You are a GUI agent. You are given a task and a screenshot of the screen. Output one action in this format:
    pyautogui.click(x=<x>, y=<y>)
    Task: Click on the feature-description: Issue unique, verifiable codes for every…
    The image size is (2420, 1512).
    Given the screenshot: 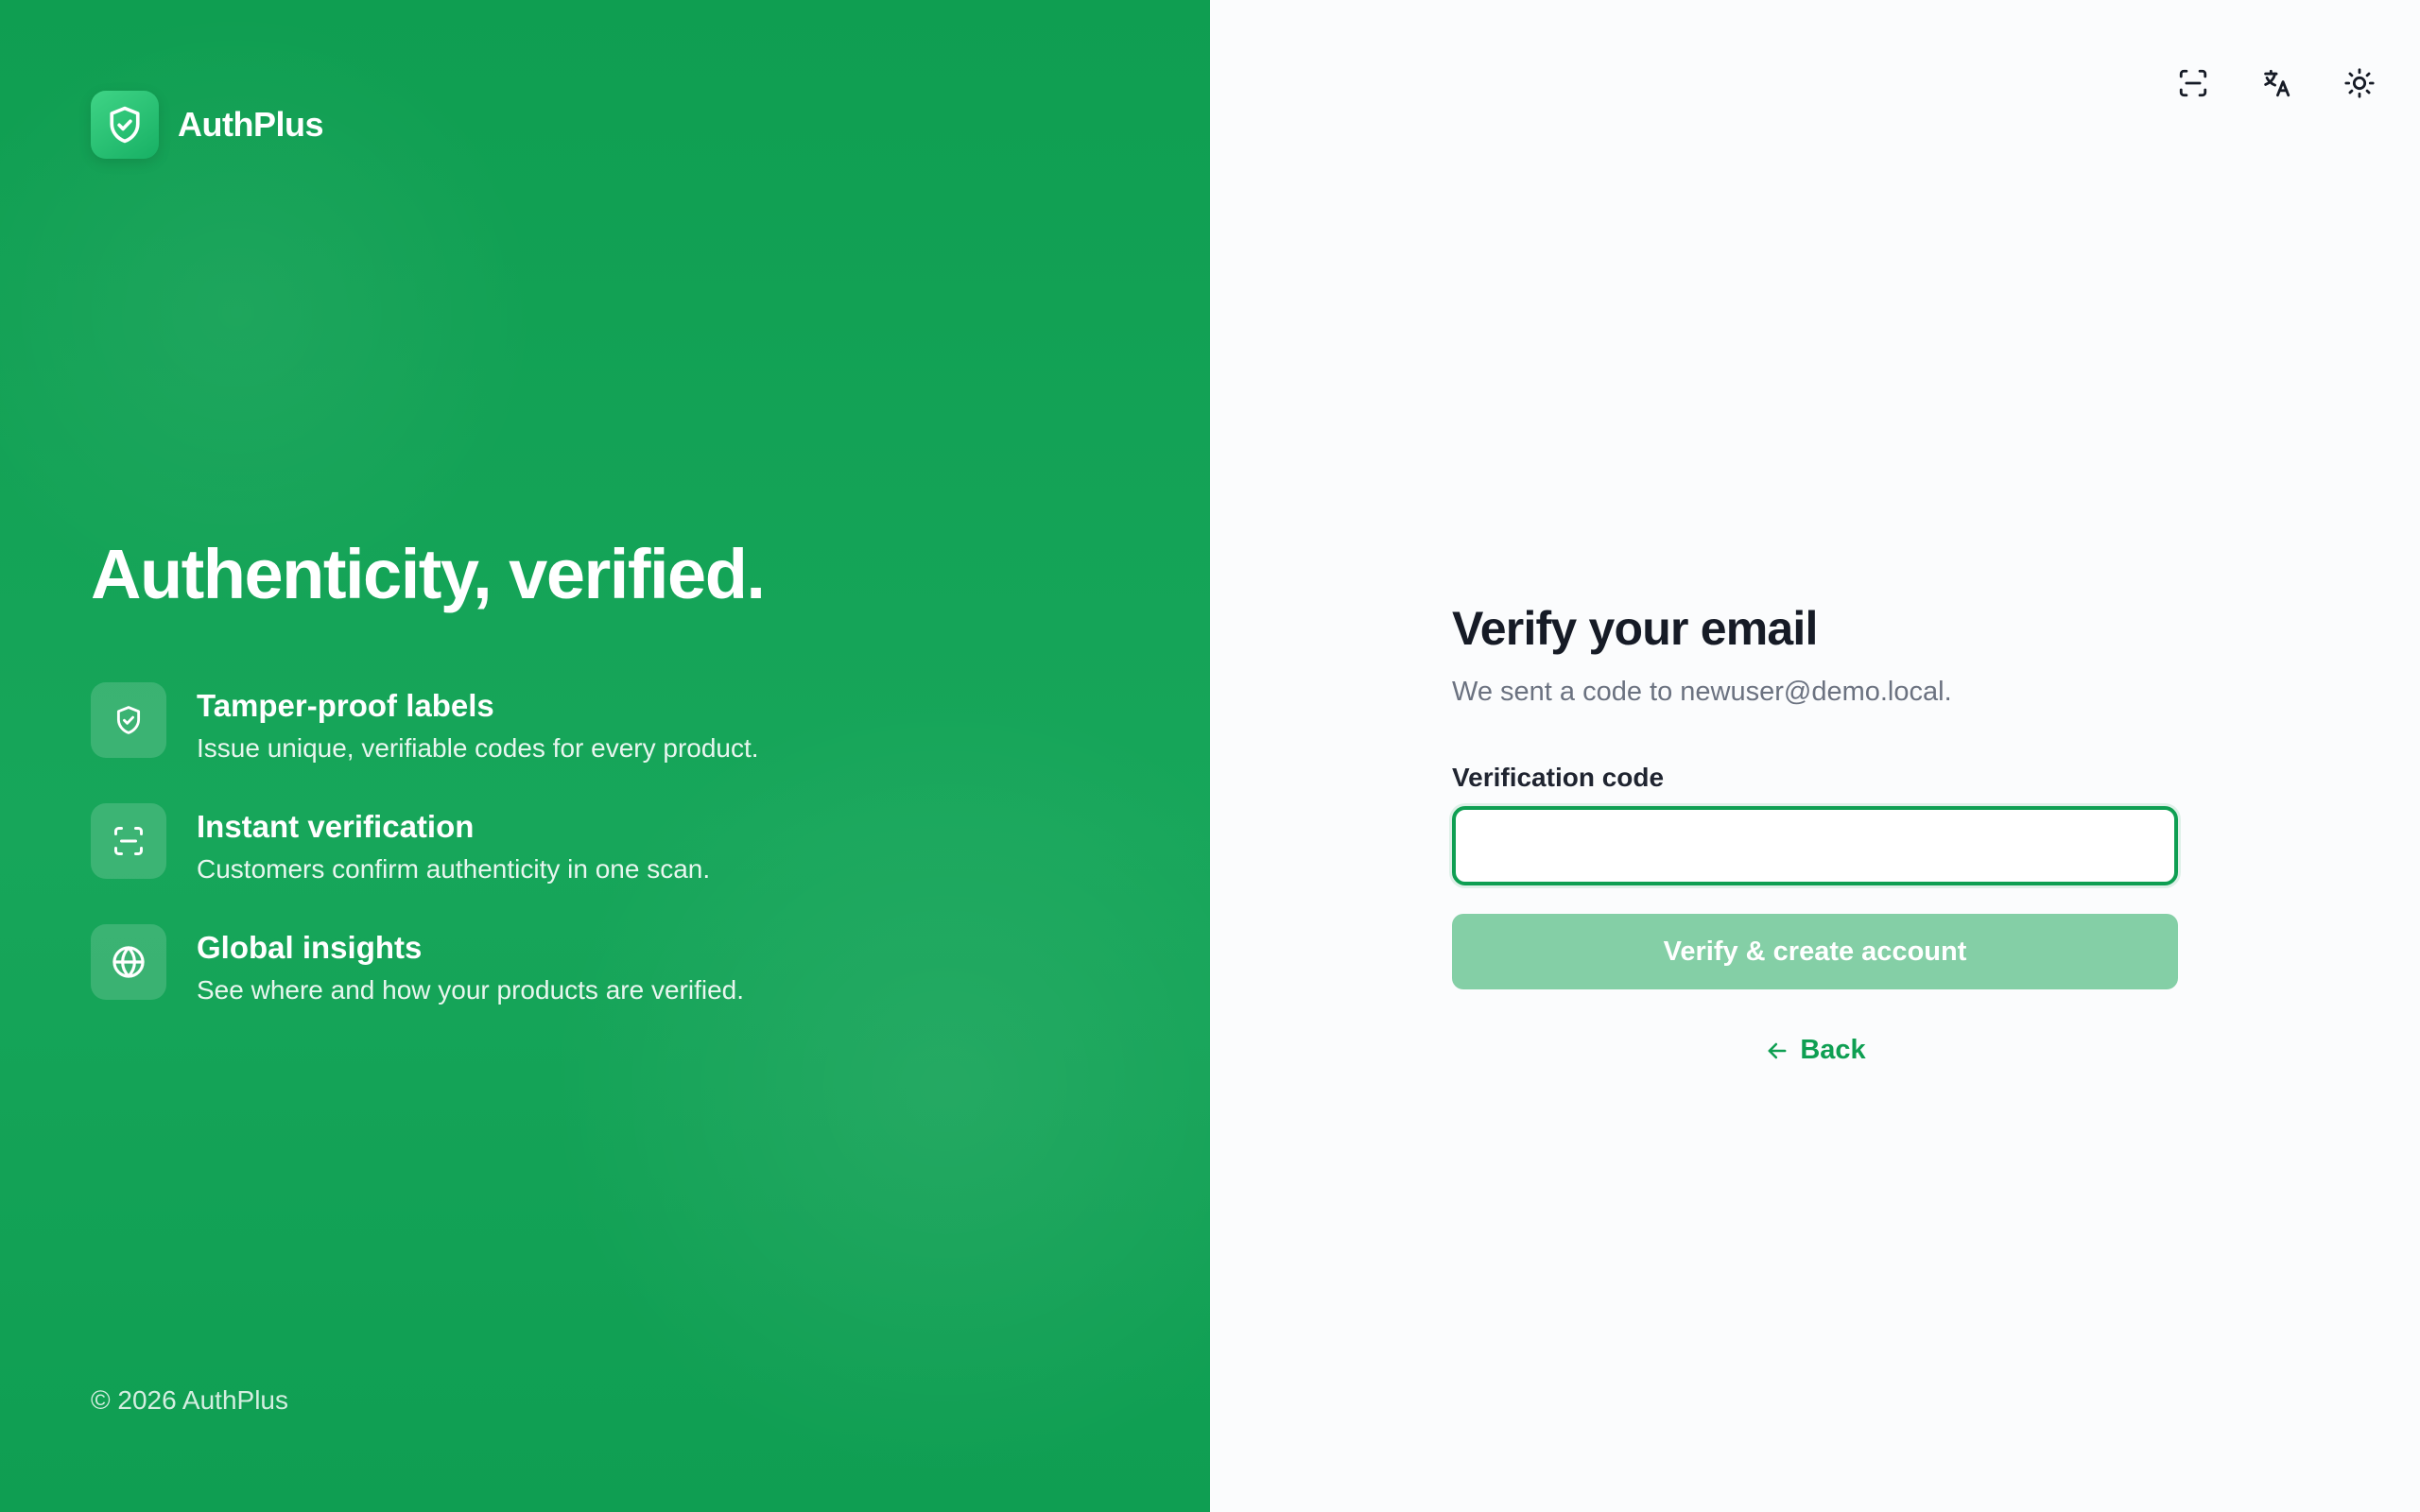 What is the action you would take?
    pyautogui.click(x=478, y=748)
    